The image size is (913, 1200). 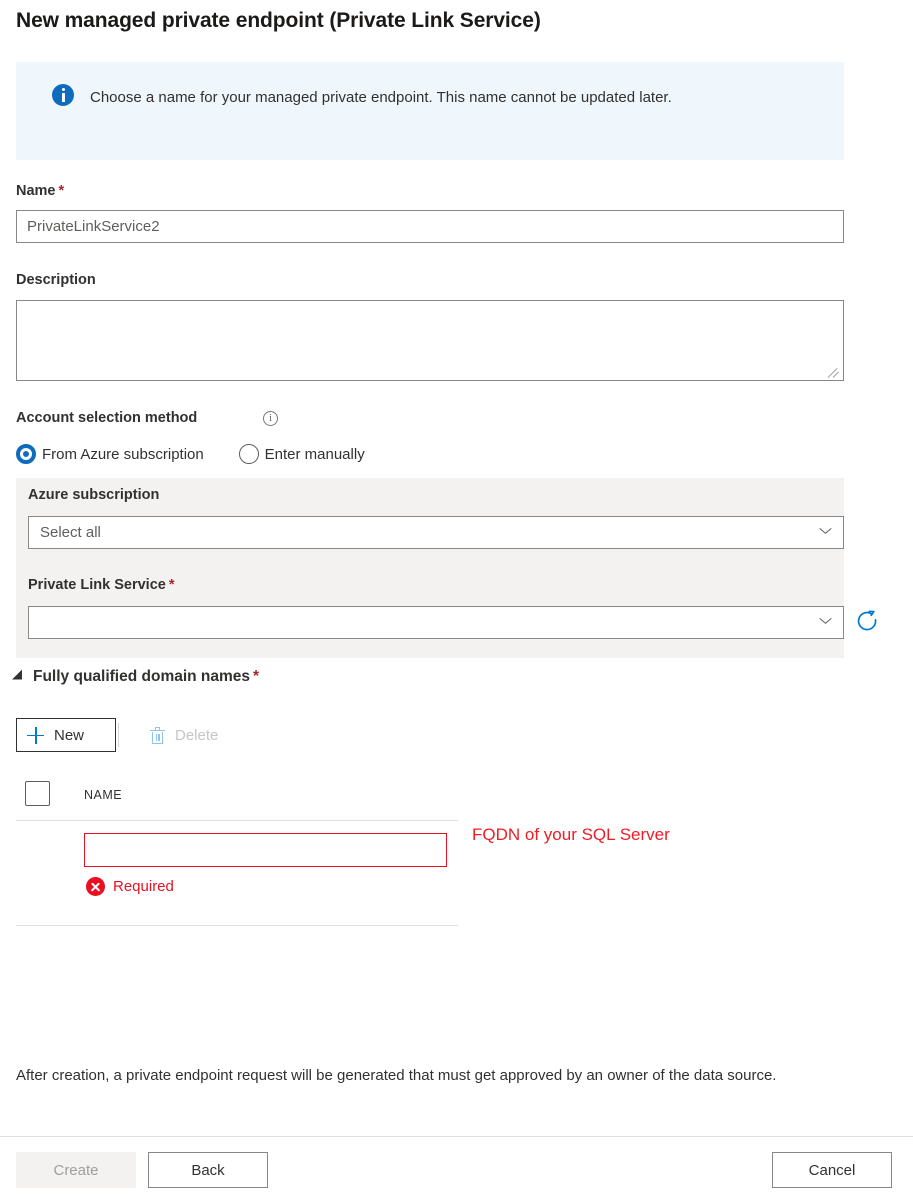 I want to click on fqdn-section-label-text: Fully qualified domain names, so click(x=142, y=676).